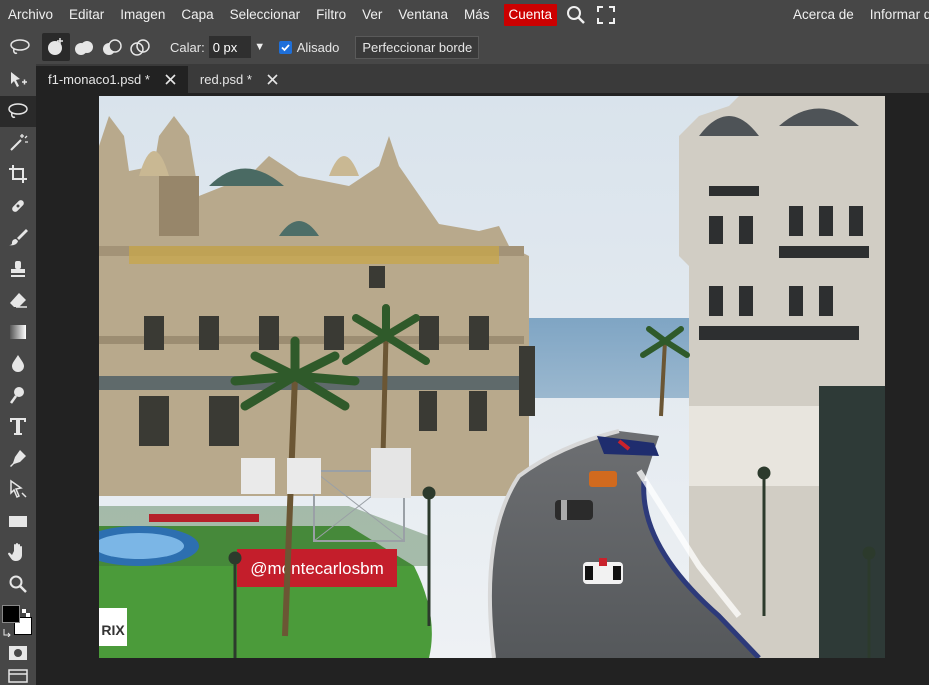  What do you see at coordinates (30, 15) in the screenshot?
I see `menu-archivo: Archivo` at bounding box center [30, 15].